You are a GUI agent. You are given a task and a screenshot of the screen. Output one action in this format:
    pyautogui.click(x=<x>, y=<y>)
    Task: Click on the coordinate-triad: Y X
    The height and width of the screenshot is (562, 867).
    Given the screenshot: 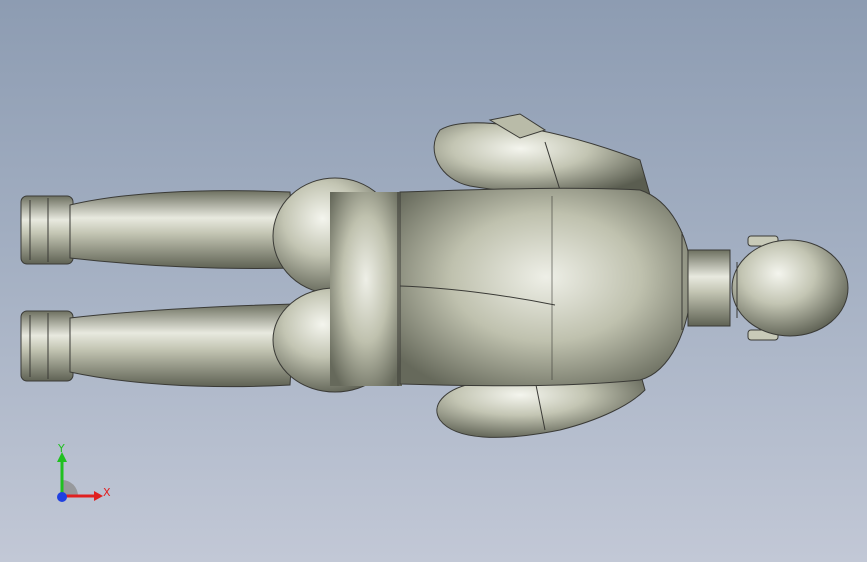 What is the action you would take?
    pyautogui.click(x=84, y=472)
    